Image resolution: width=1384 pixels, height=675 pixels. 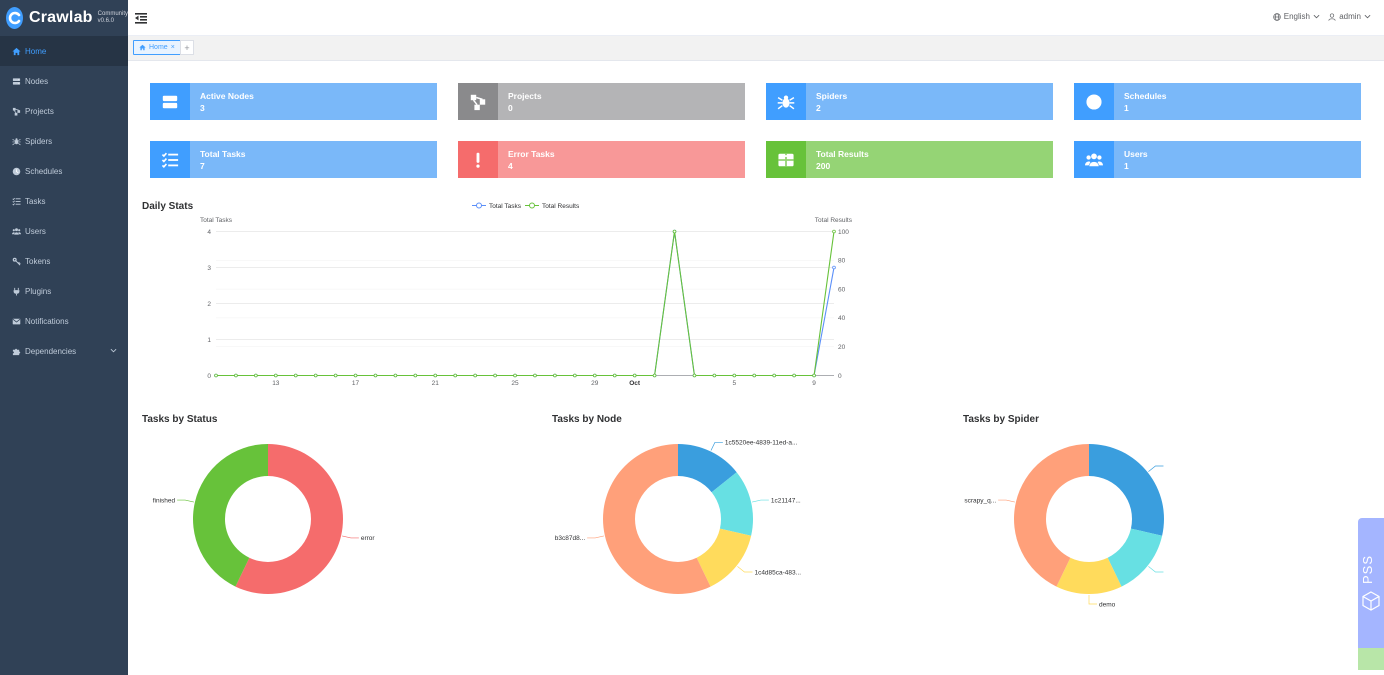 What do you see at coordinates (368, 538) in the screenshot?
I see `slice-label: error` at bounding box center [368, 538].